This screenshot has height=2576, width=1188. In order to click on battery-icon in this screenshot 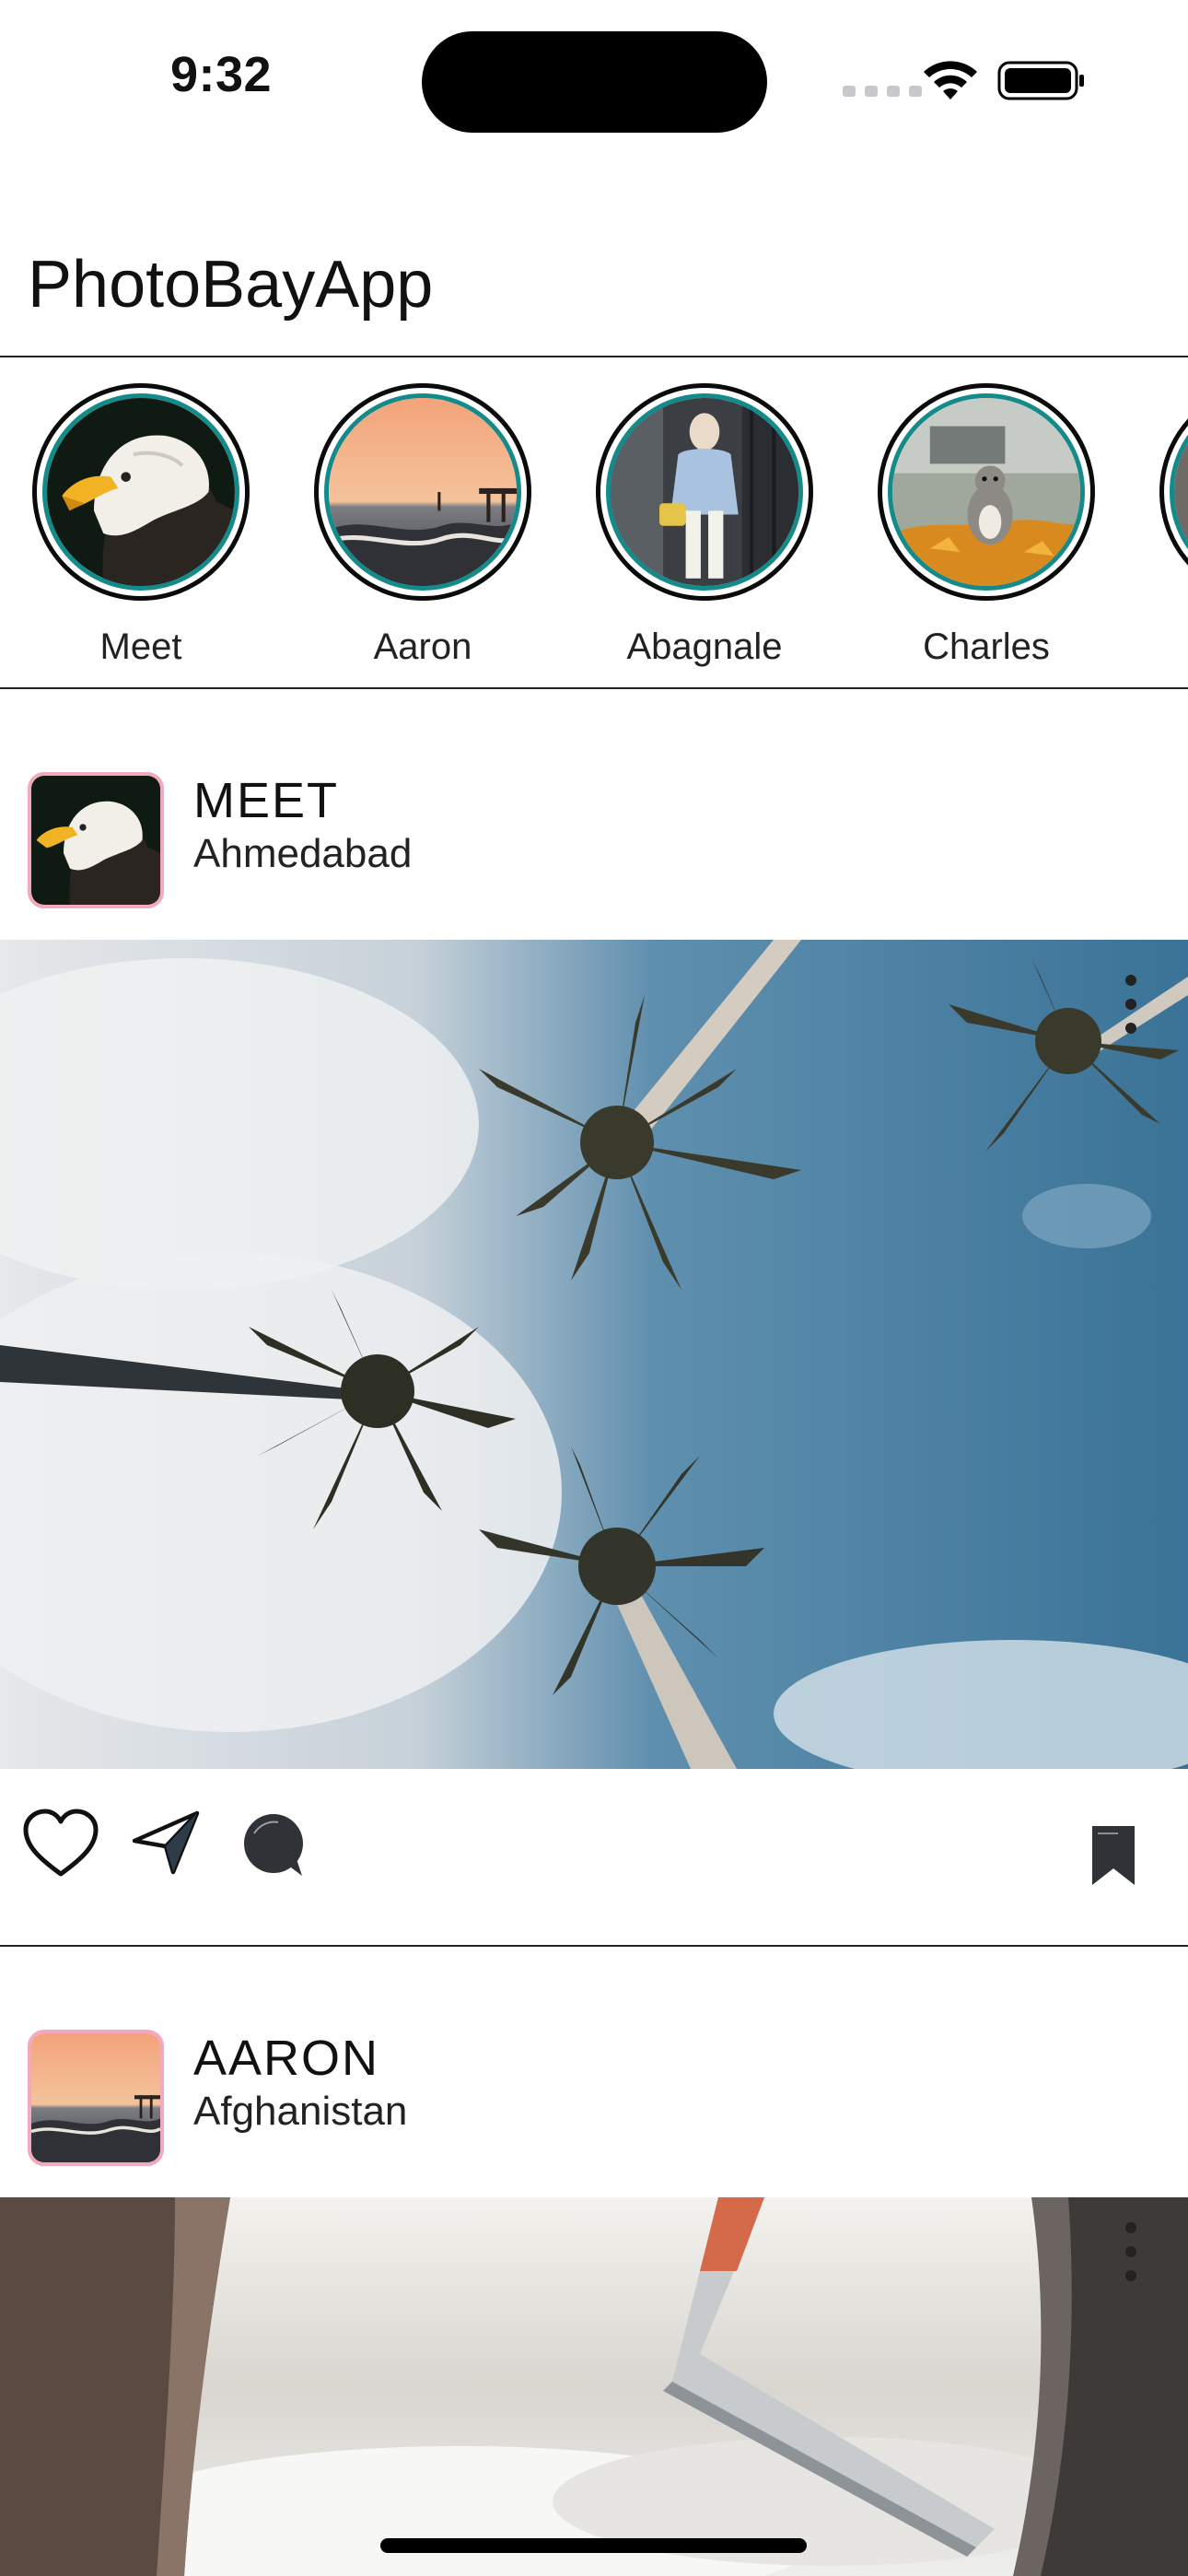, I will do `click(1040, 80)`.